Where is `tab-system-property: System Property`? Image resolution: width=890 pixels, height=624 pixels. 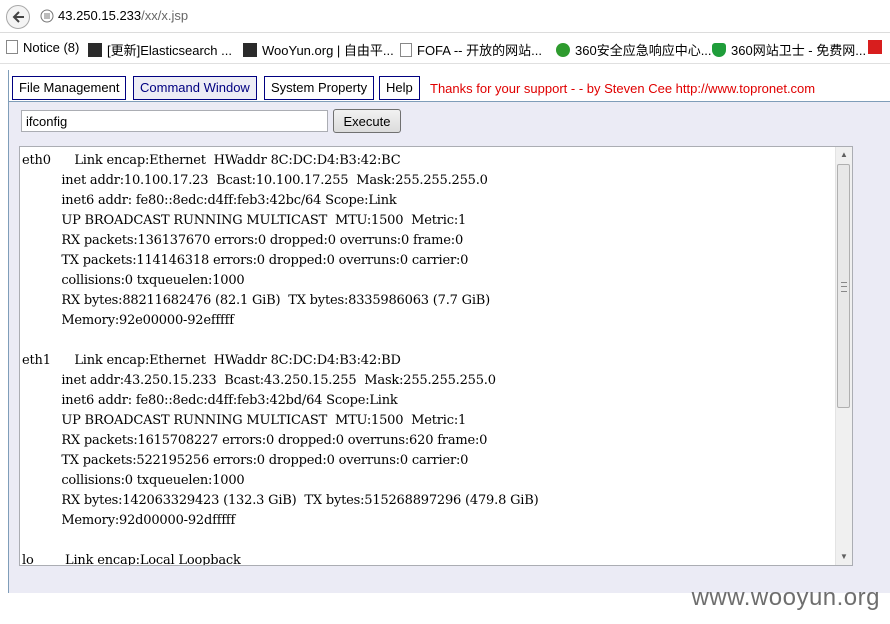 tab-system-property: System Property is located at coordinates (319, 88).